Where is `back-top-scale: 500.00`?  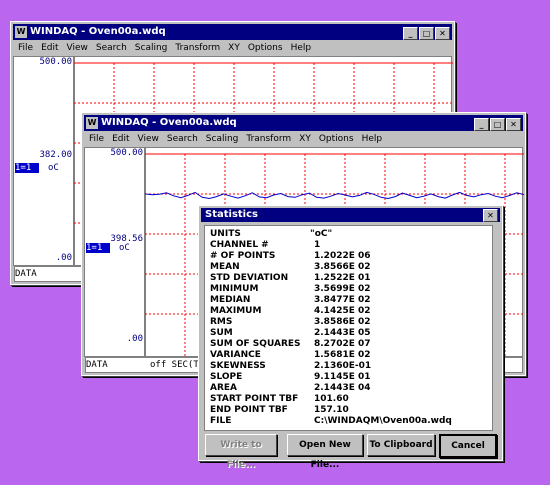
back-top-scale: 500.00 is located at coordinates (55, 62).